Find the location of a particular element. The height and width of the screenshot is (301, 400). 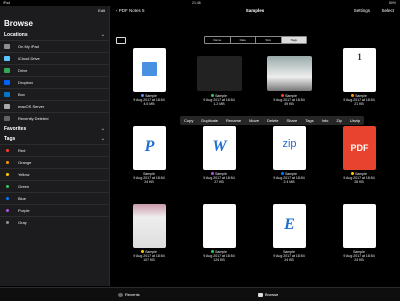

sidebar-tag-item: Blue is located at coordinates (54, 198).